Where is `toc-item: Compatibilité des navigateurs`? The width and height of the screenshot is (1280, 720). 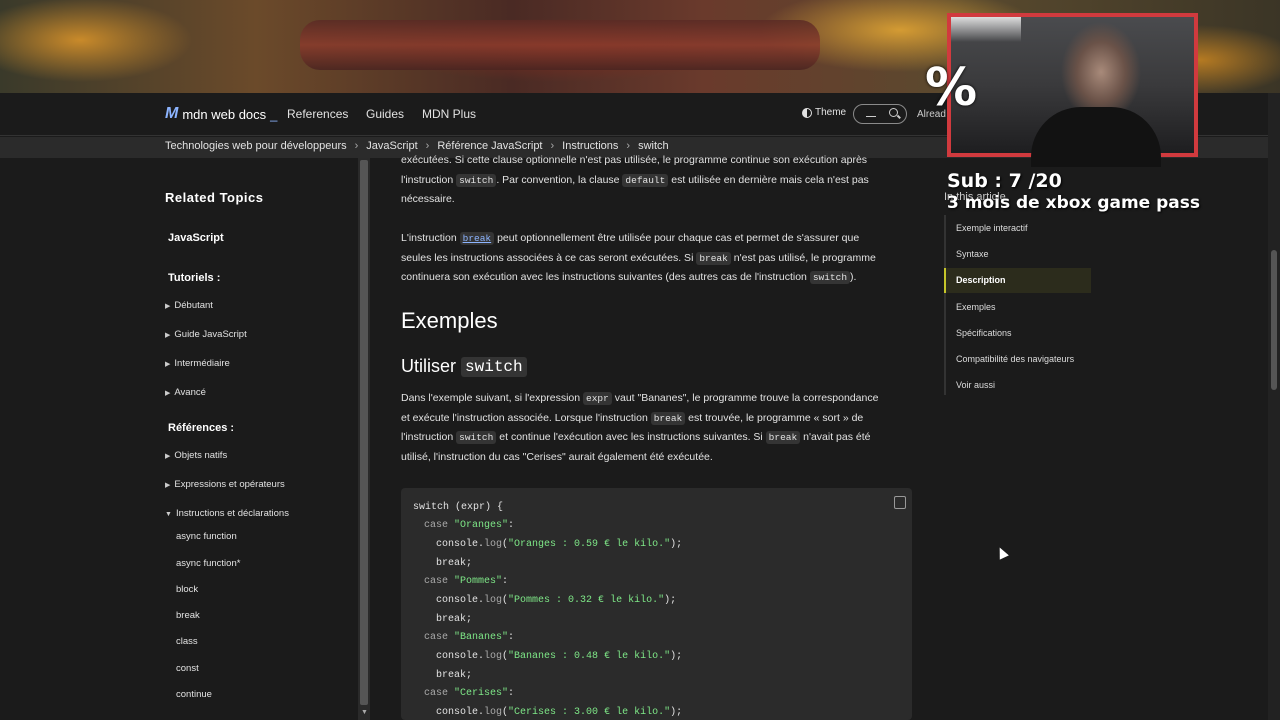
toc-item: Compatibilité des navigateurs is located at coordinates (1015, 359).